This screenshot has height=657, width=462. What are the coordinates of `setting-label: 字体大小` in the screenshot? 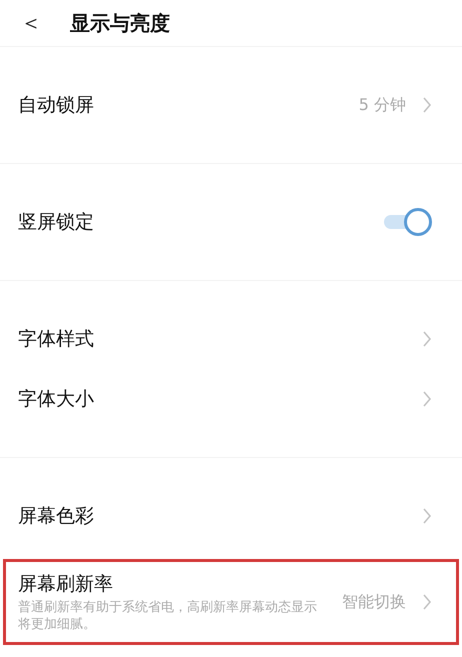 It's located at (56, 399).